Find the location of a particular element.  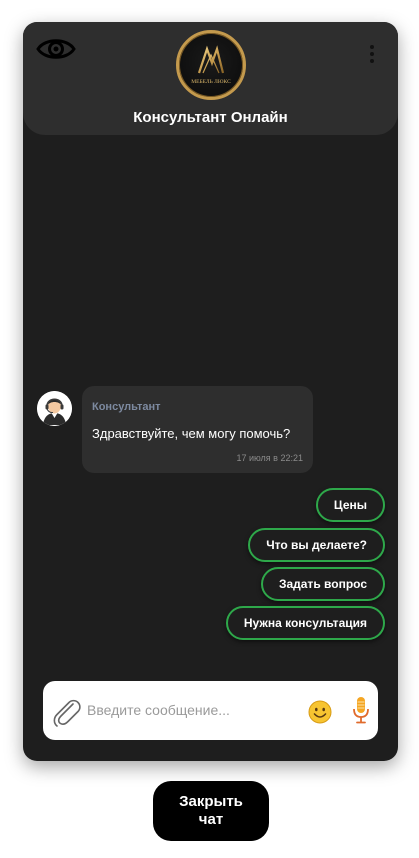

logo-text: МЕБЕЛЬ ЛЮКС is located at coordinates (211, 82).